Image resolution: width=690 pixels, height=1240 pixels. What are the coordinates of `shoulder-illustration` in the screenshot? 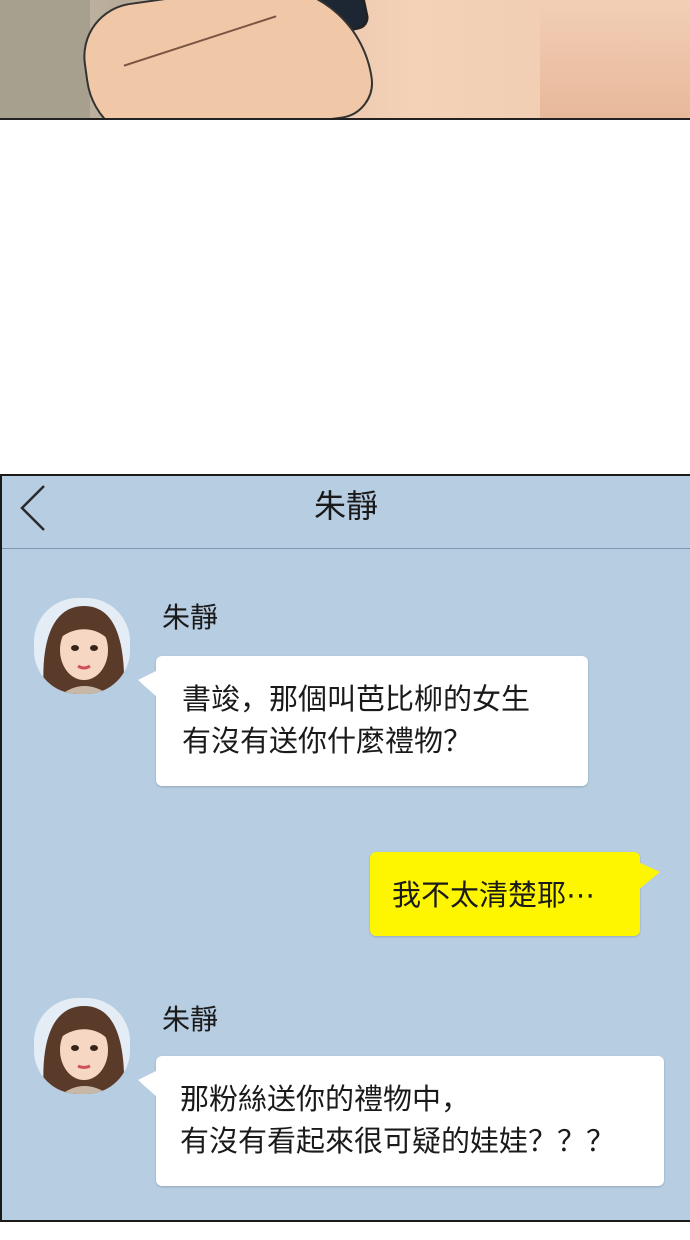 It's located at (615, 59).